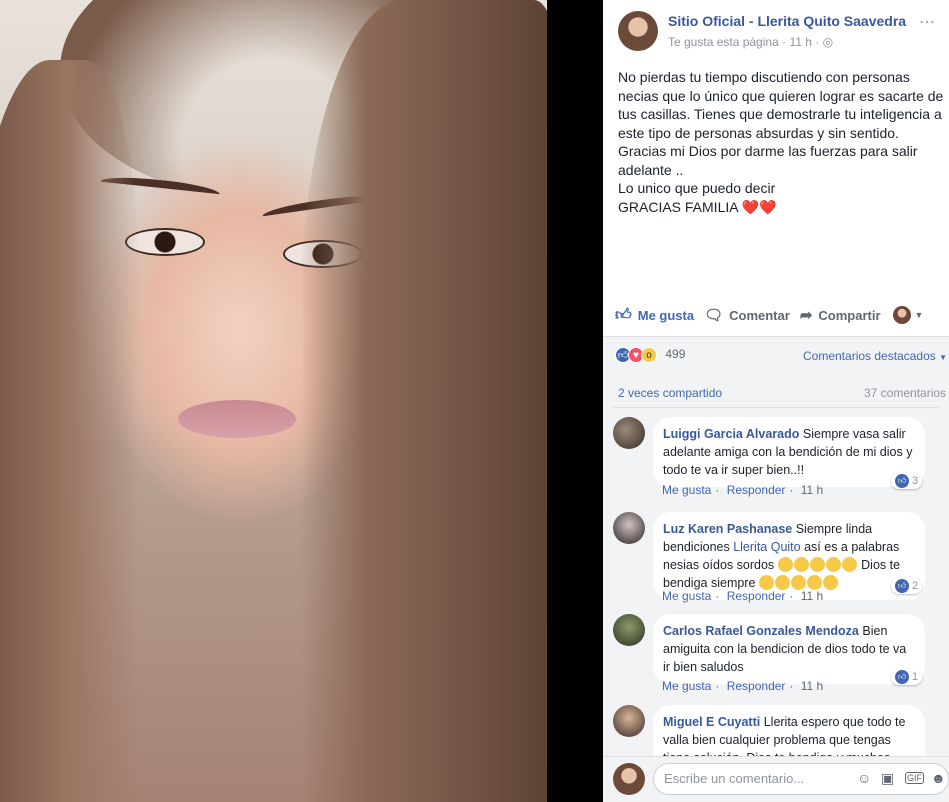 The width and height of the screenshot is (949, 802). I want to click on comment-sort-label: Comentarios destacados, so click(869, 356).